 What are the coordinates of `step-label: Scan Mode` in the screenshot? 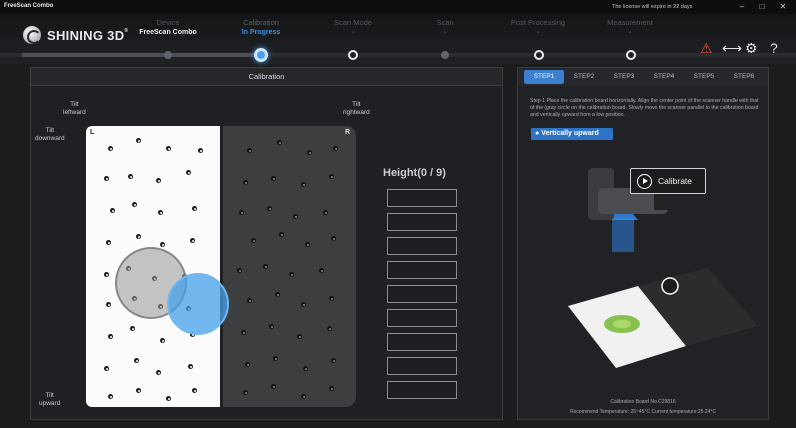 It's located at (353, 22).